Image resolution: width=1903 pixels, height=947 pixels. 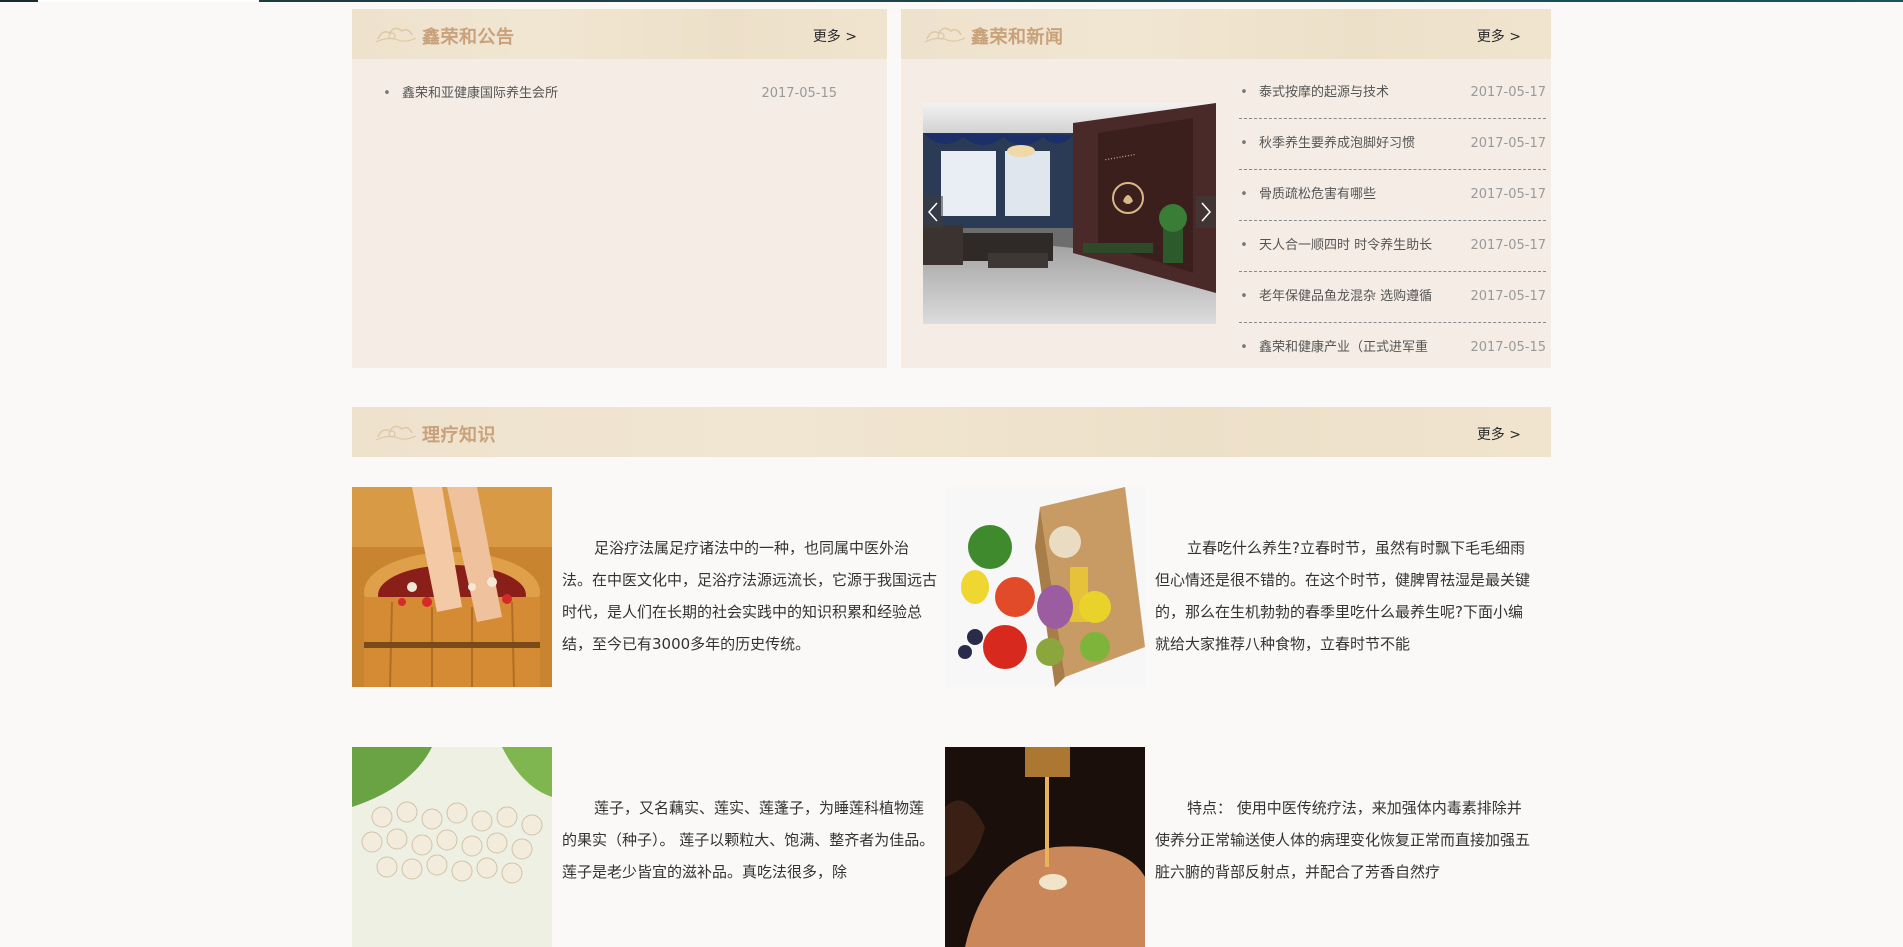 What do you see at coordinates (459, 435) in the screenshot?
I see `knowledge-title: 理疗知识` at bounding box center [459, 435].